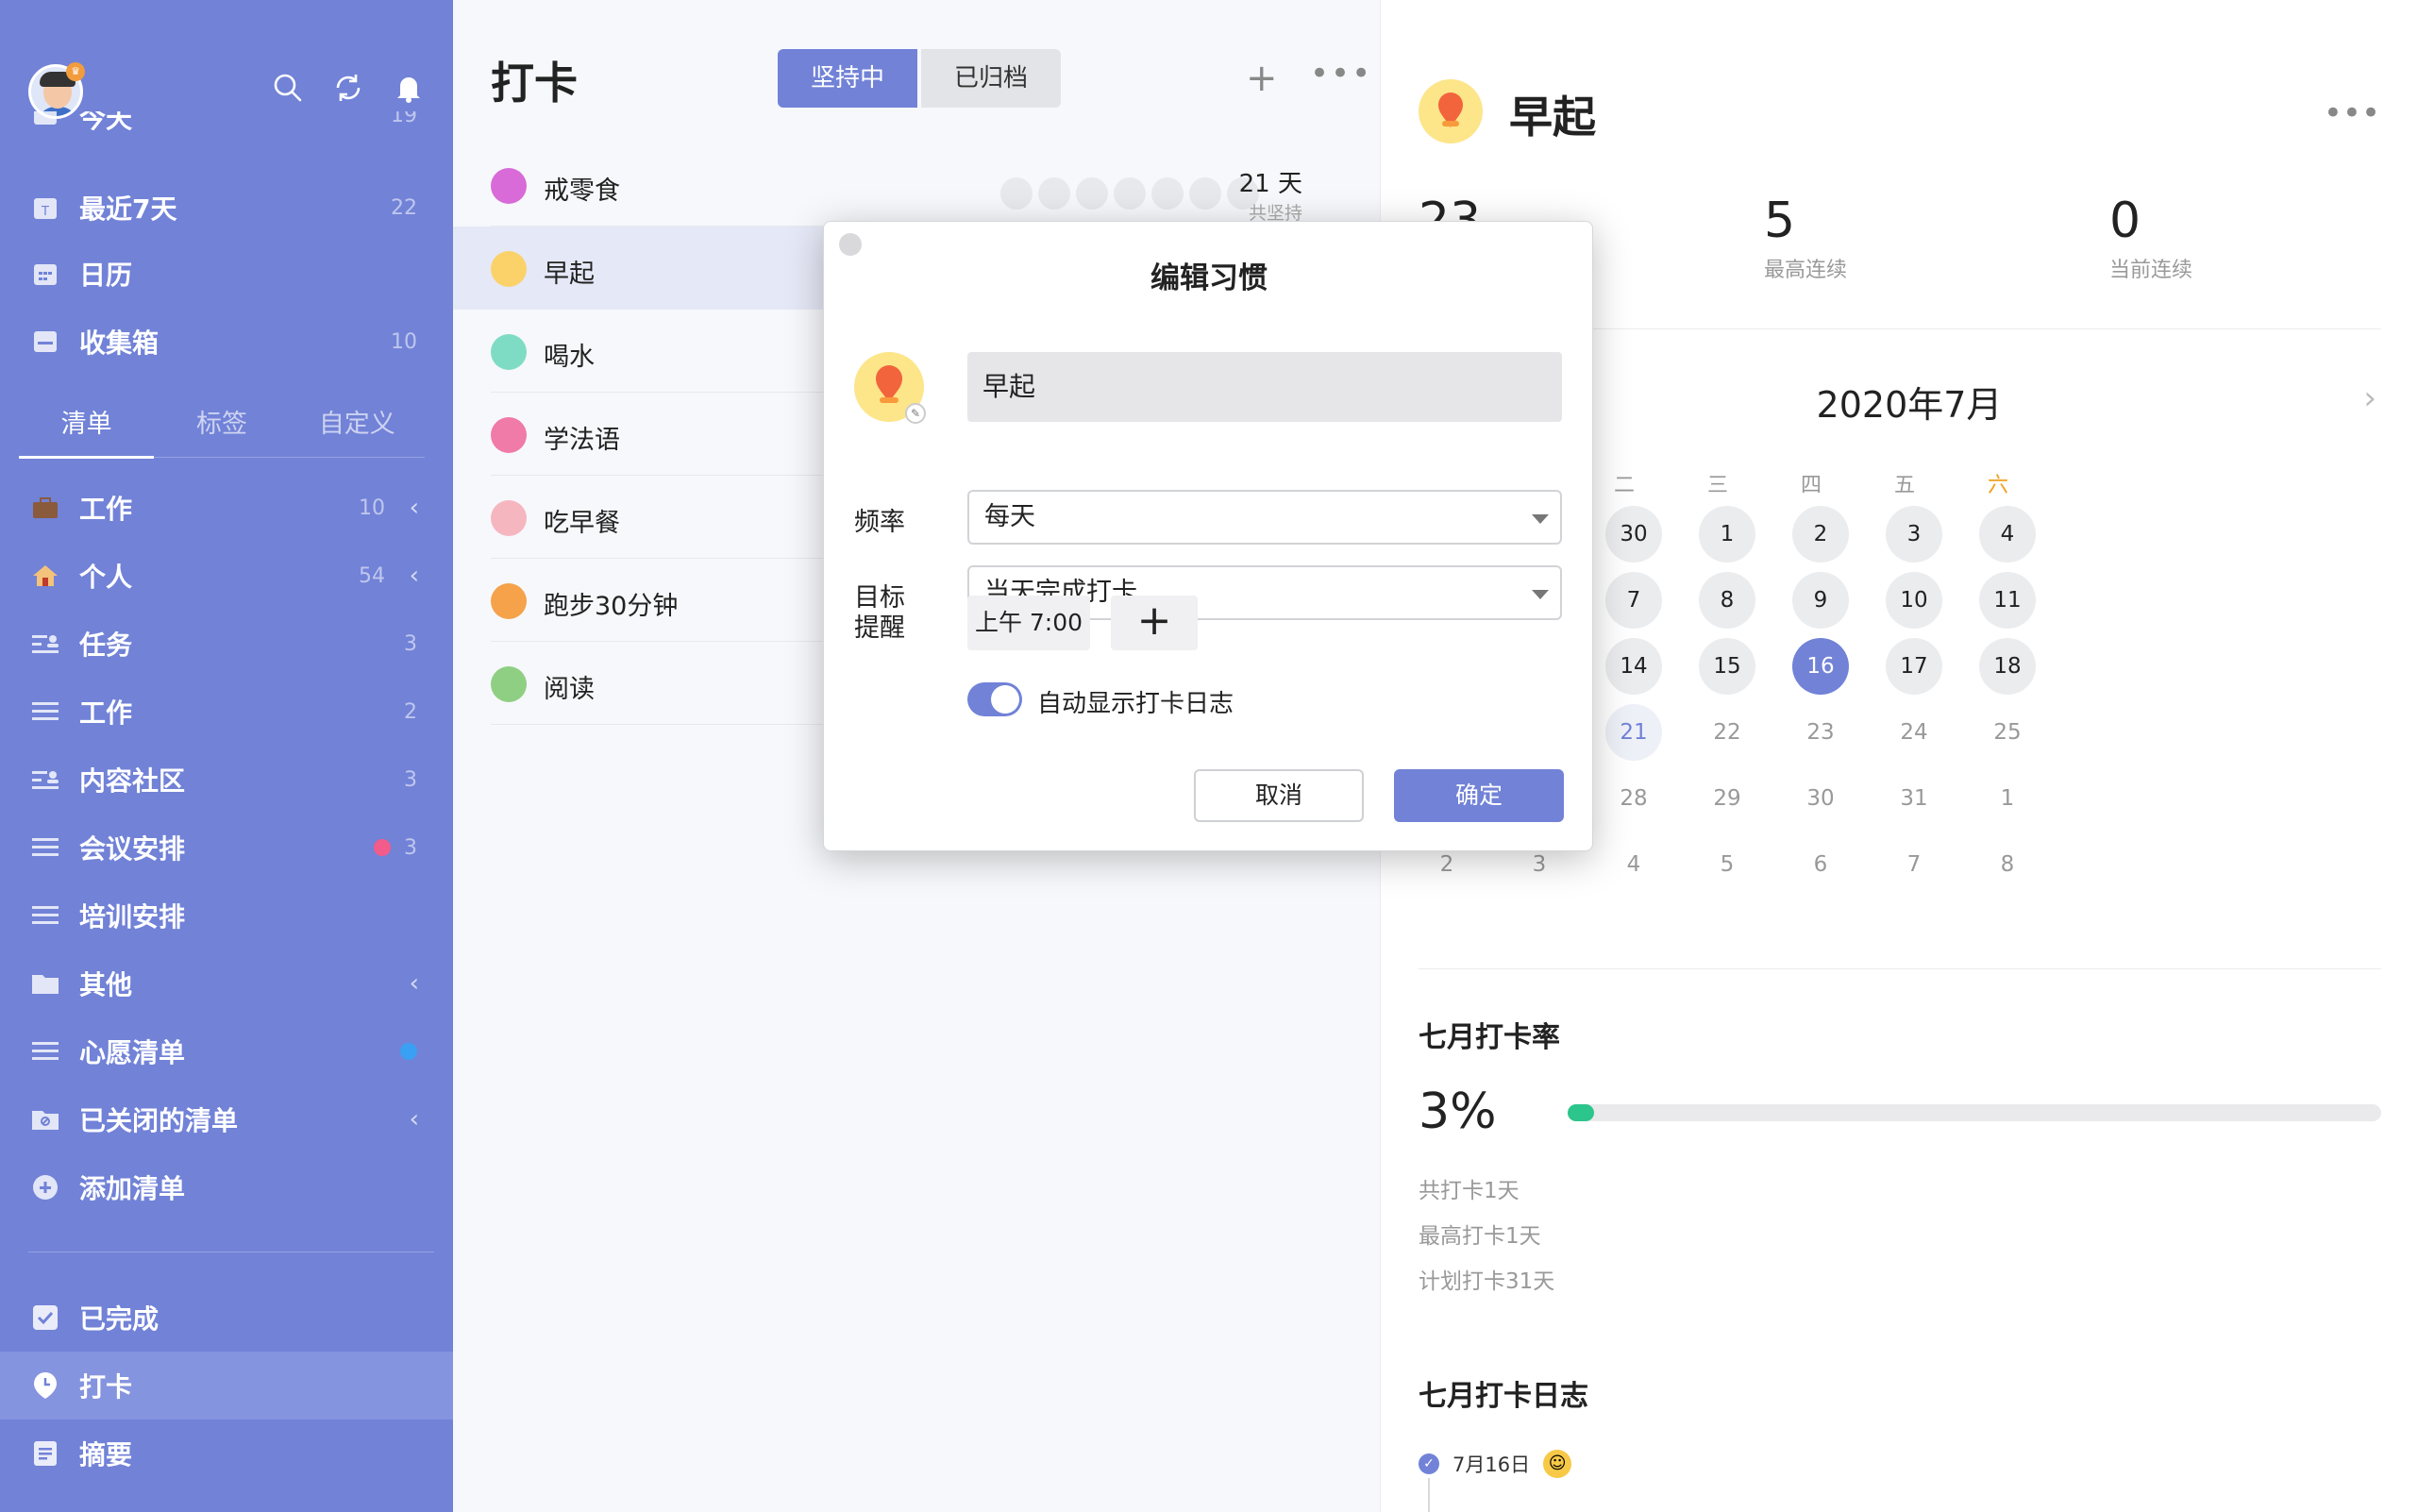 The height and width of the screenshot is (1512, 2418). Describe the element at coordinates (915, 185) in the screenshot. I see `habit-row: 戒零食 21 天 共坚持` at that location.